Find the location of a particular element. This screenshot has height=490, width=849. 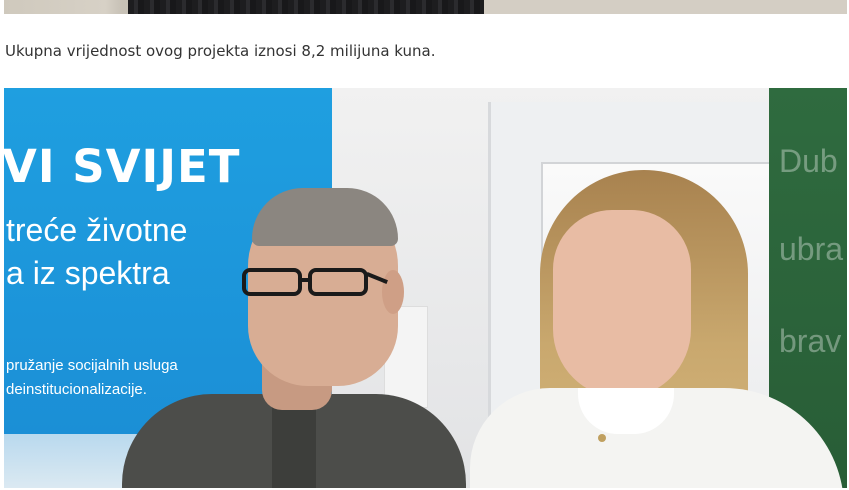

glasses-icon is located at coordinates (313, 283).